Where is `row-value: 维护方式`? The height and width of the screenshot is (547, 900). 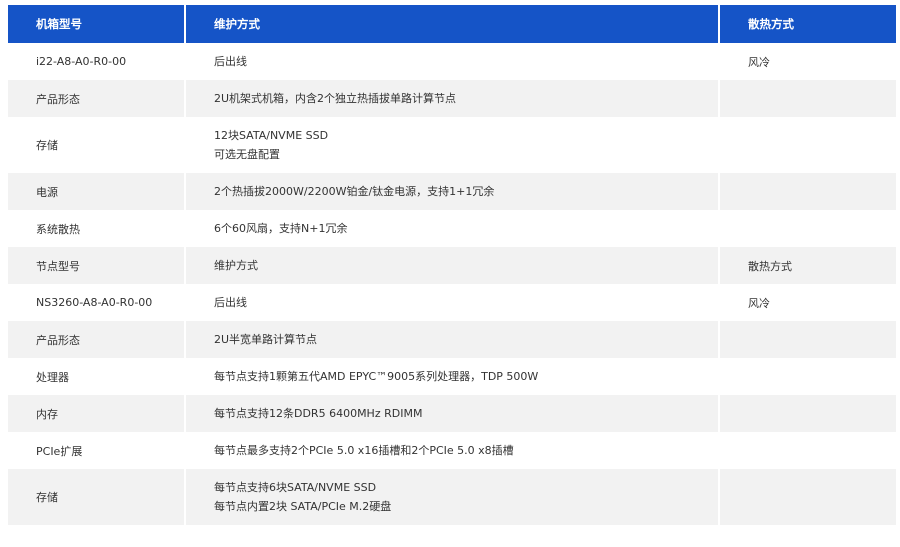 row-value: 维护方式 is located at coordinates (452, 265).